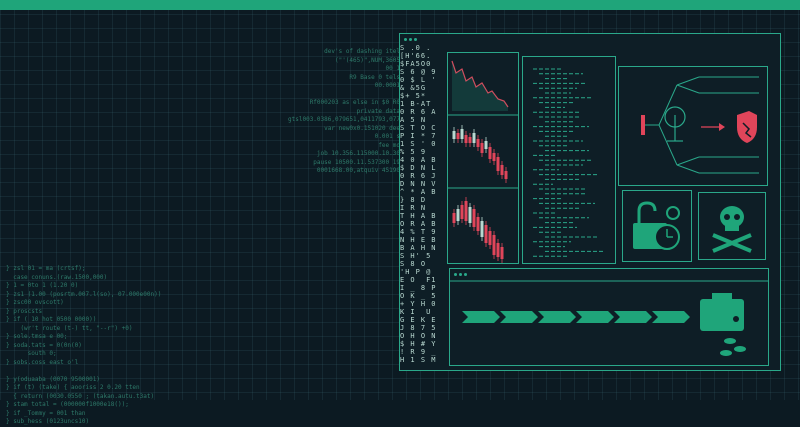  Describe the element at coordinates (410, 39) in the screenshot. I see `window-dots` at that location.